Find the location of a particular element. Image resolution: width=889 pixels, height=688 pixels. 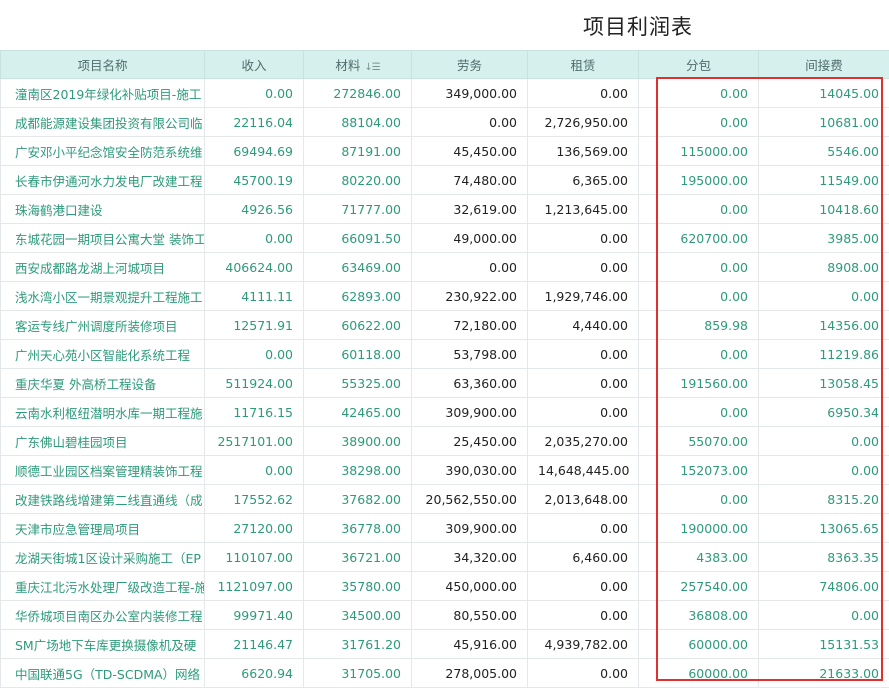

cell-indirect: 21633.00 is located at coordinates (824, 673).